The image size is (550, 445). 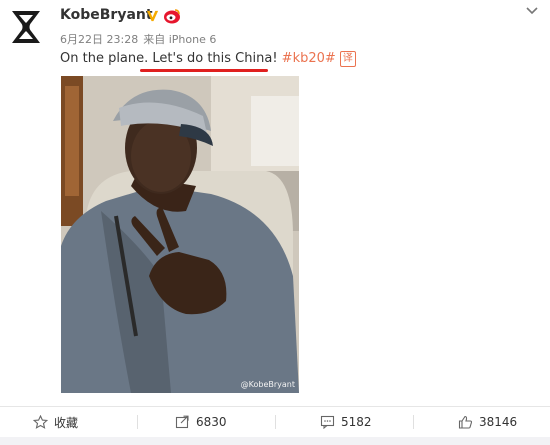 What do you see at coordinates (66, 422) in the screenshot?
I see `favorite-label: 收藏` at bounding box center [66, 422].